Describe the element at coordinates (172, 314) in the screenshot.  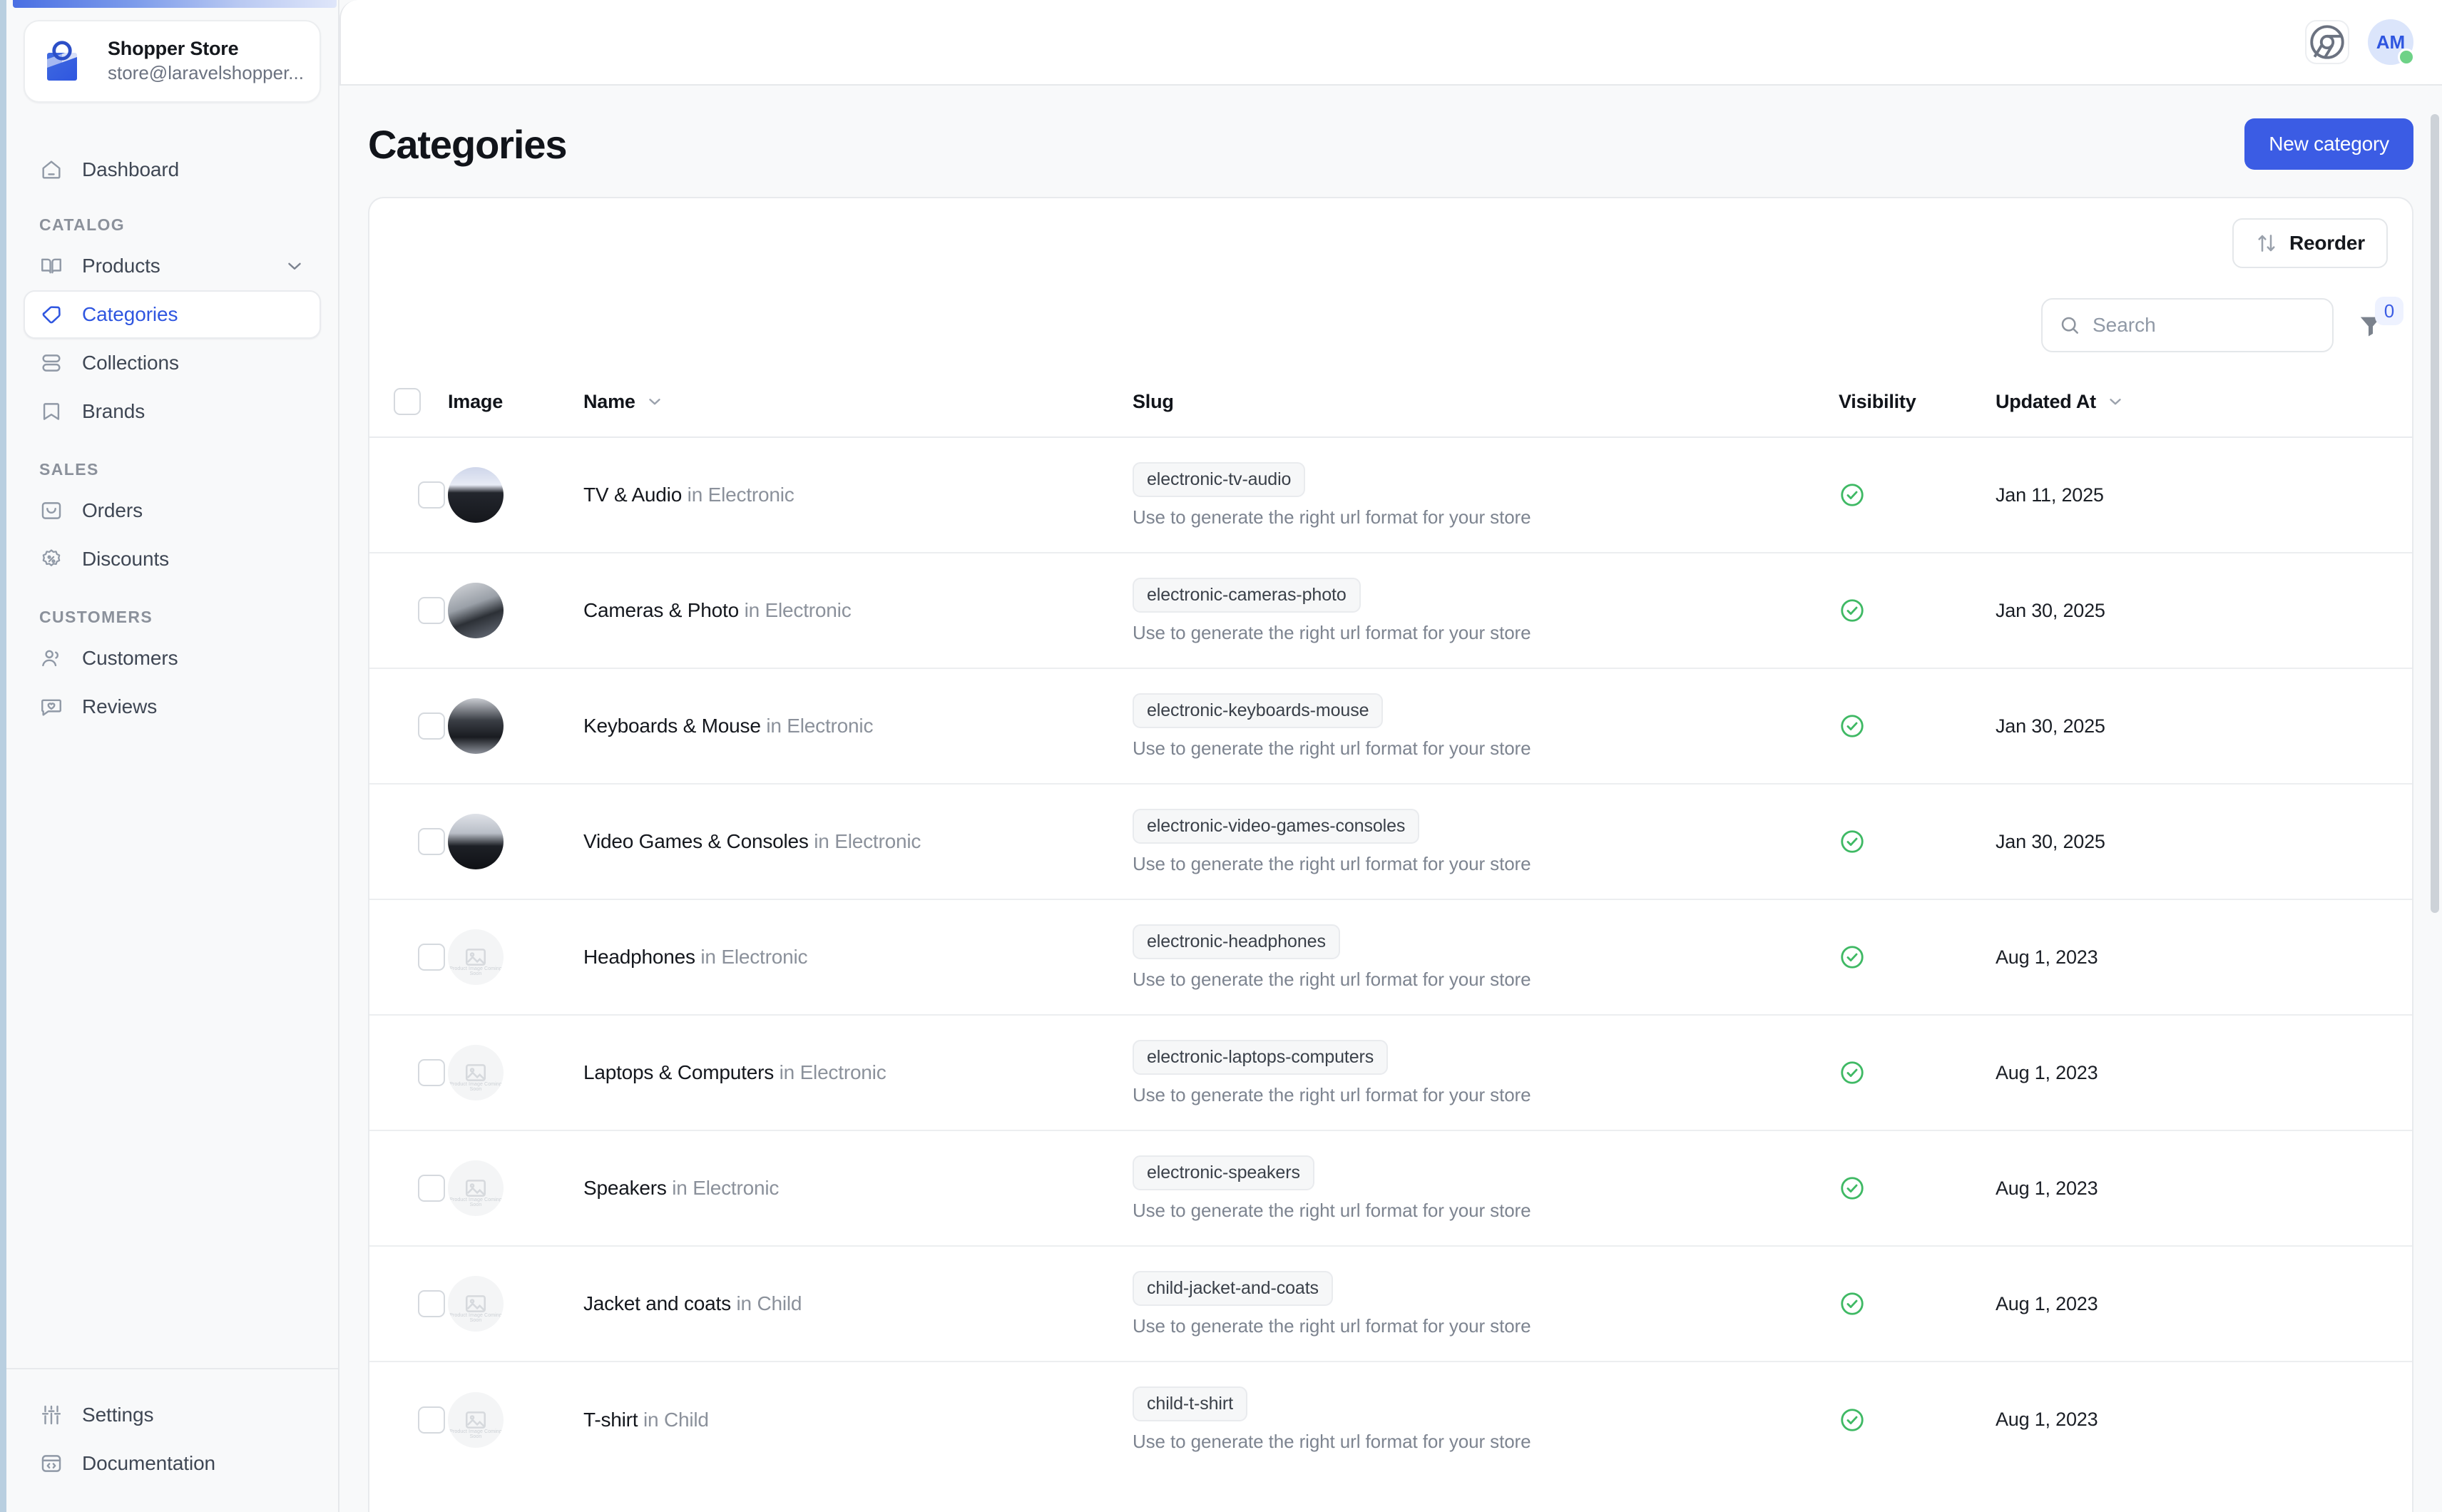
I see `sidebar-item-categories: Categories` at that location.